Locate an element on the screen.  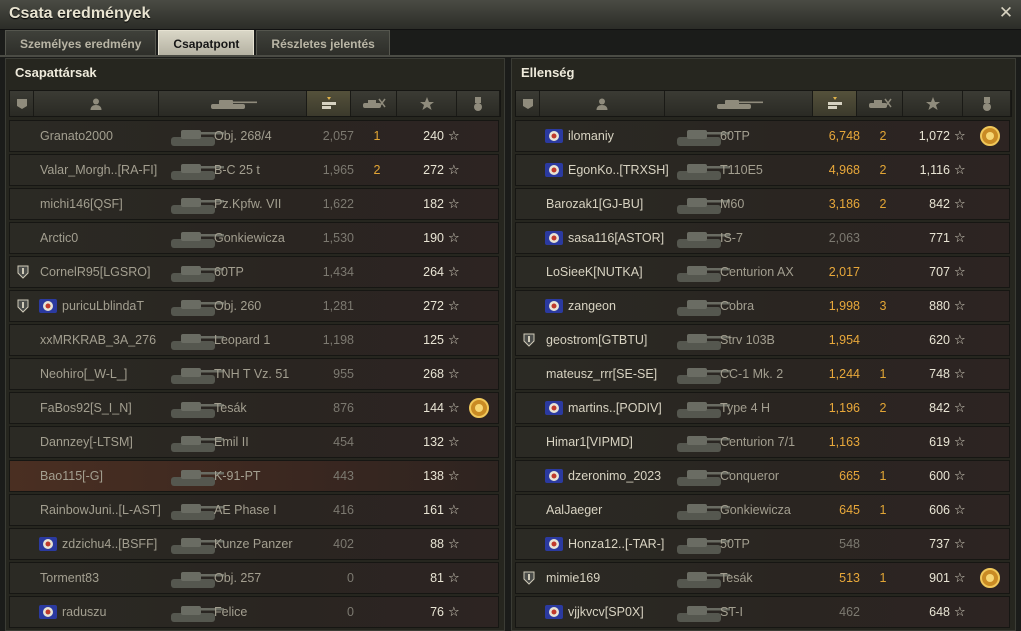
damage-value: 1,530 is located at coordinates (338, 238).